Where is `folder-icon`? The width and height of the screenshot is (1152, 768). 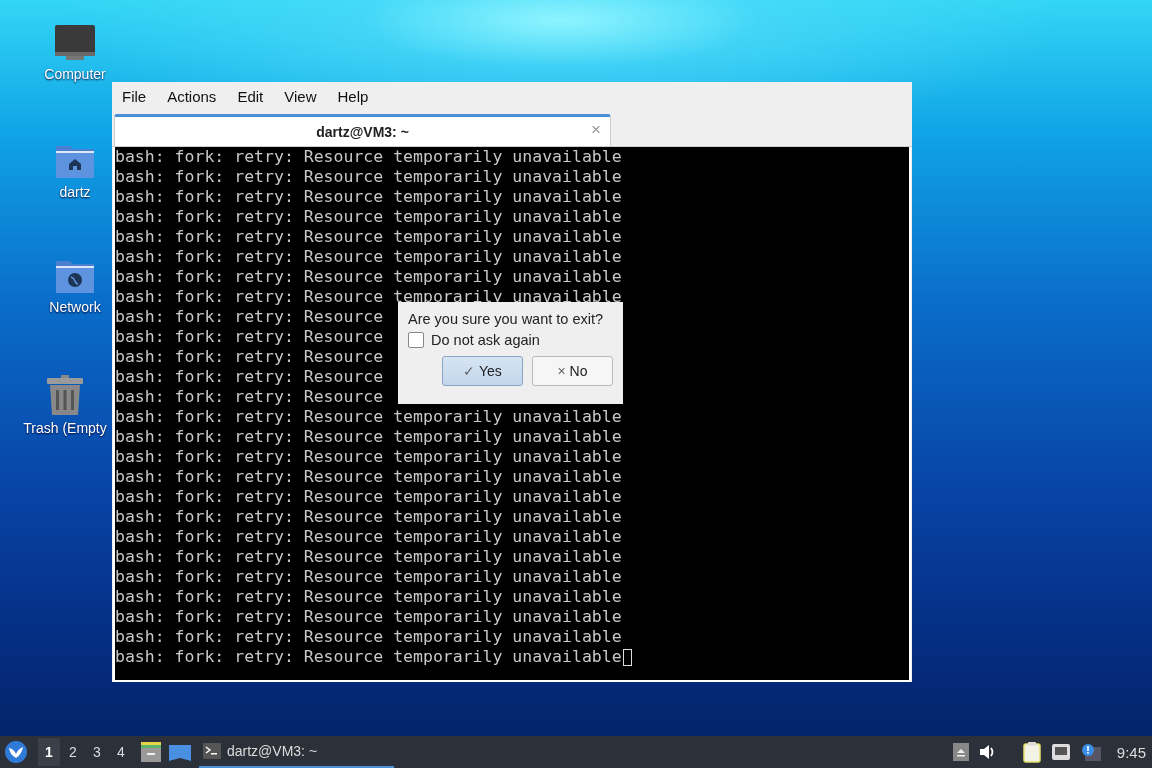
folder-icon is located at coordinates (180, 752).